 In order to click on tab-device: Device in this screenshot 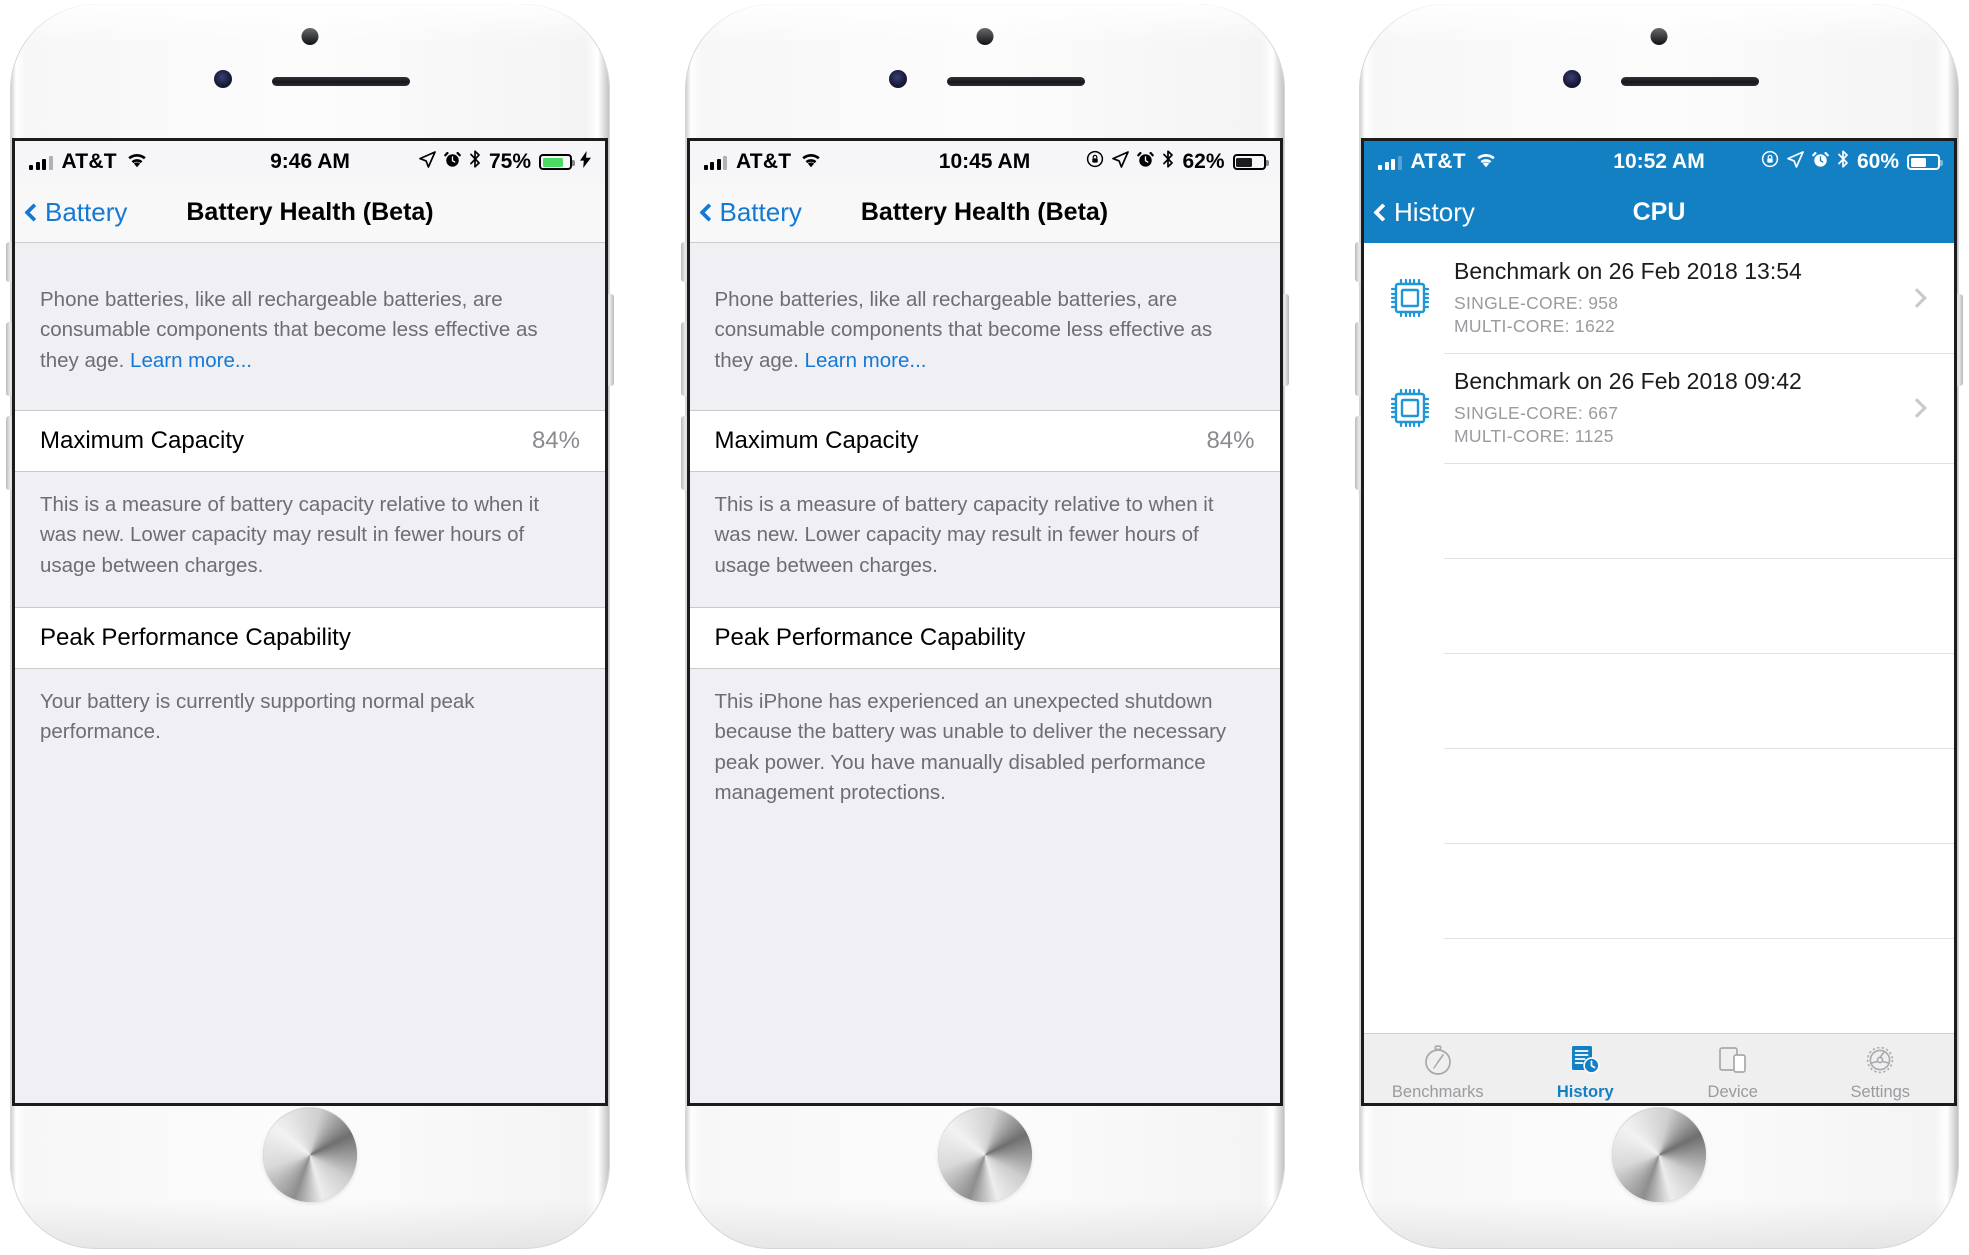, I will do `click(1733, 1068)`.